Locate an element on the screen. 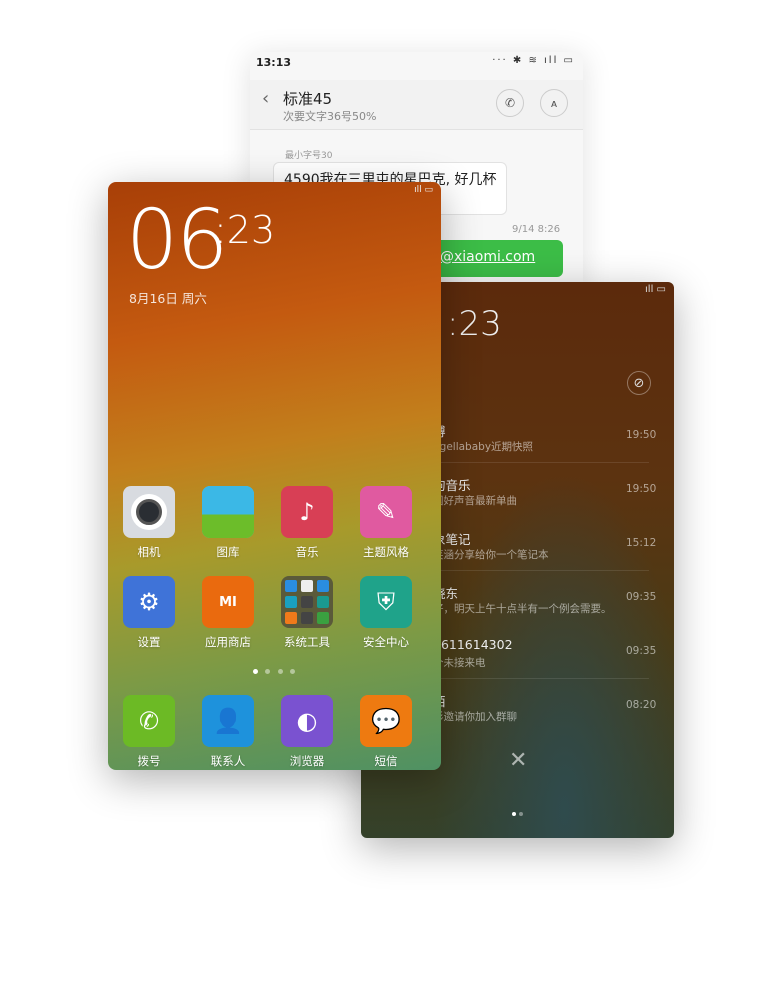  mi-store-icon: MI is located at coordinates (228, 602).